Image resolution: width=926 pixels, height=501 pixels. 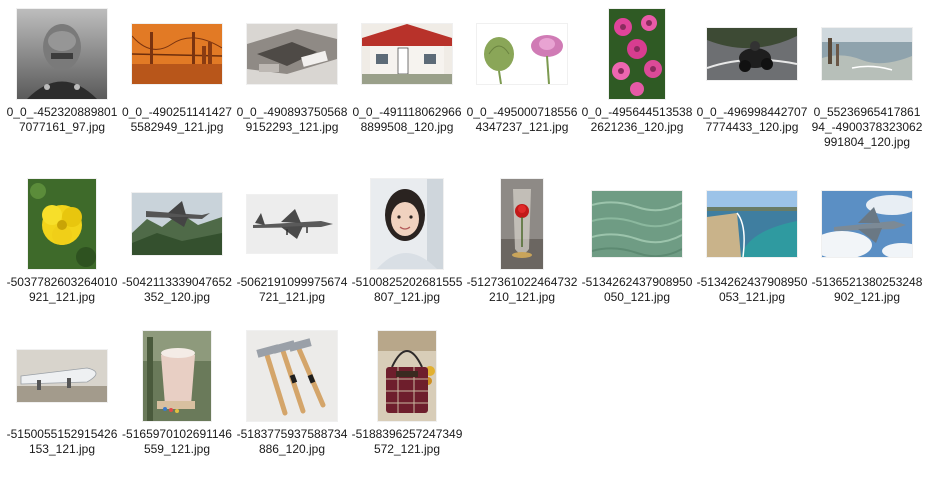 I want to click on house-photo-thumbnail, so click(x=407, y=54).